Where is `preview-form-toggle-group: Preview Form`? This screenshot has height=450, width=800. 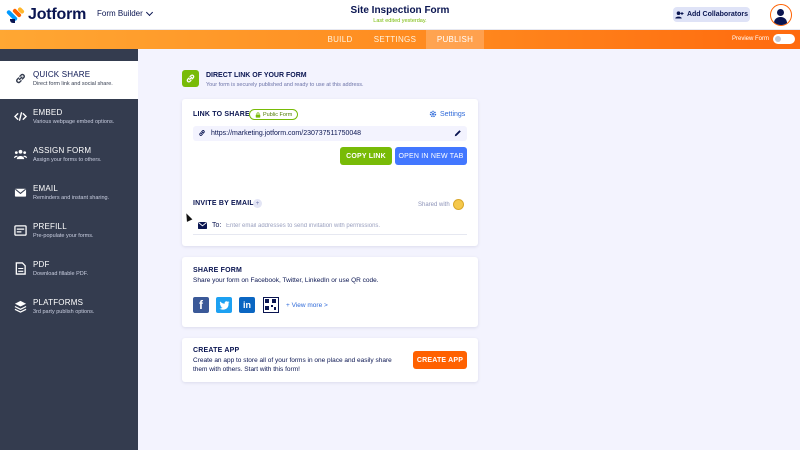
preview-form-toggle-group: Preview Form is located at coordinates (764, 39).